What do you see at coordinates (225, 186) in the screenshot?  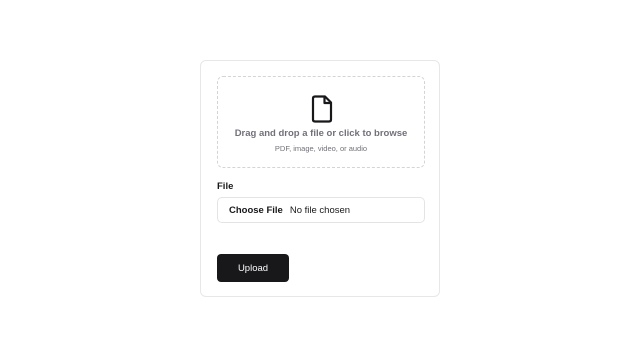 I see `file-label: File` at bounding box center [225, 186].